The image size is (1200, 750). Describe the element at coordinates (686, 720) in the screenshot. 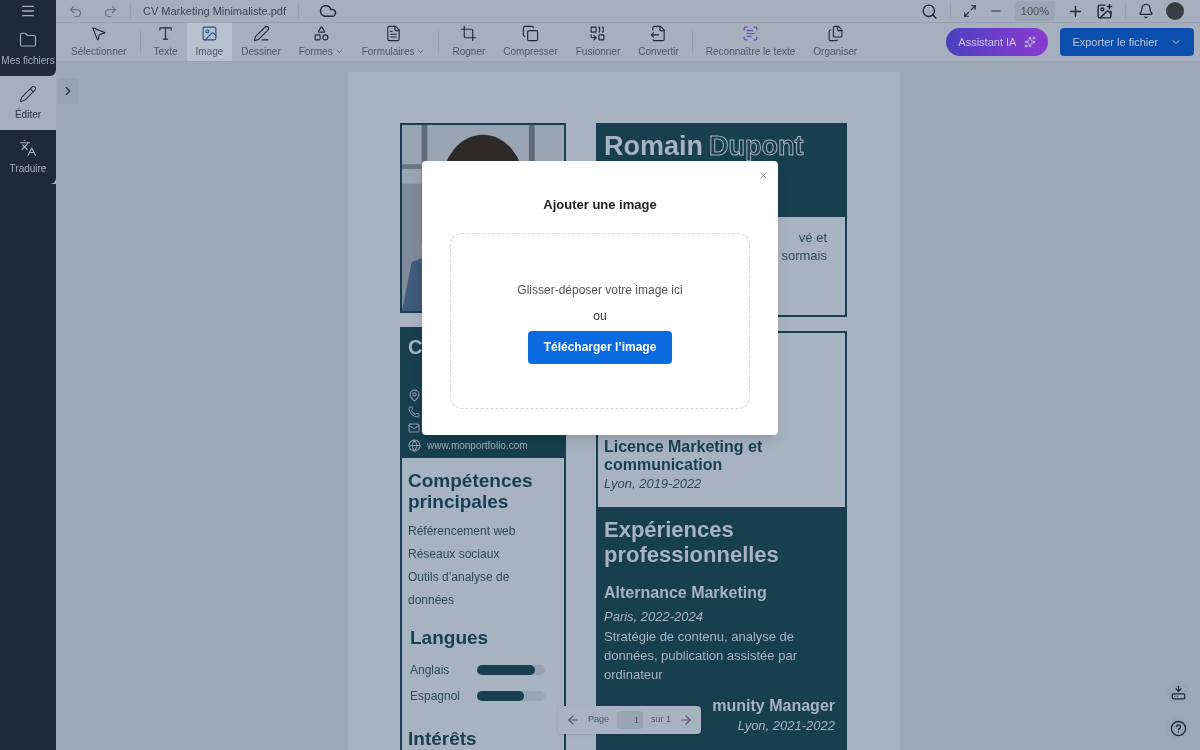

I see `next-page-icon` at that location.